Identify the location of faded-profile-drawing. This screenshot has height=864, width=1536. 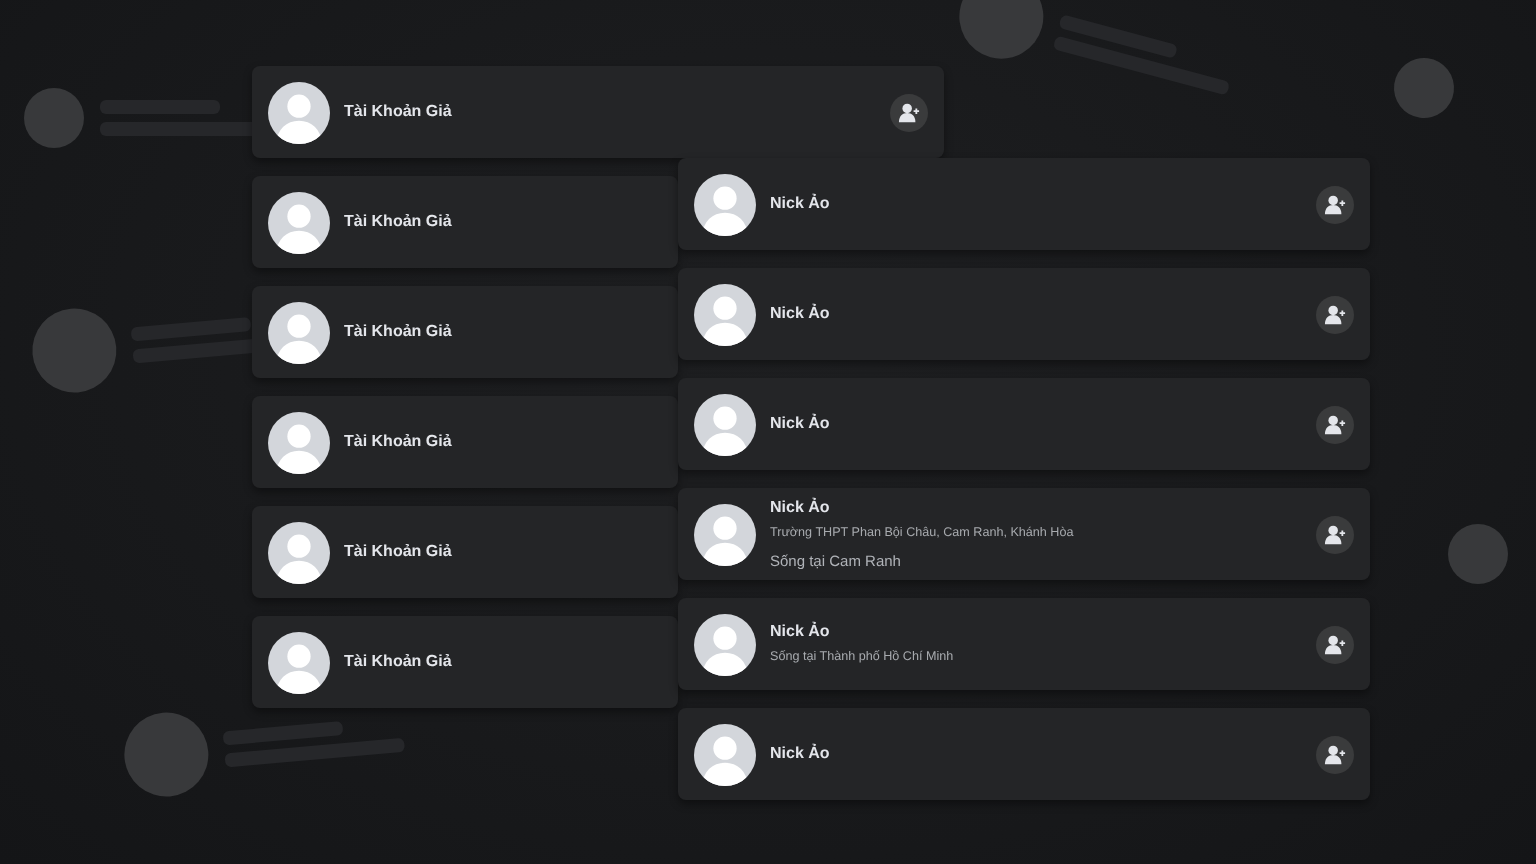
(1478, 554).